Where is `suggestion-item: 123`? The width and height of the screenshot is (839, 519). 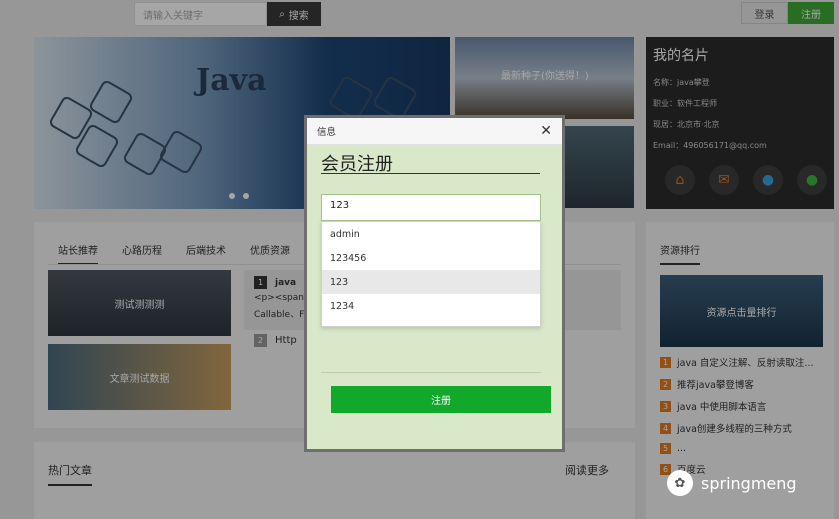 suggestion-item: 123 is located at coordinates (431, 282).